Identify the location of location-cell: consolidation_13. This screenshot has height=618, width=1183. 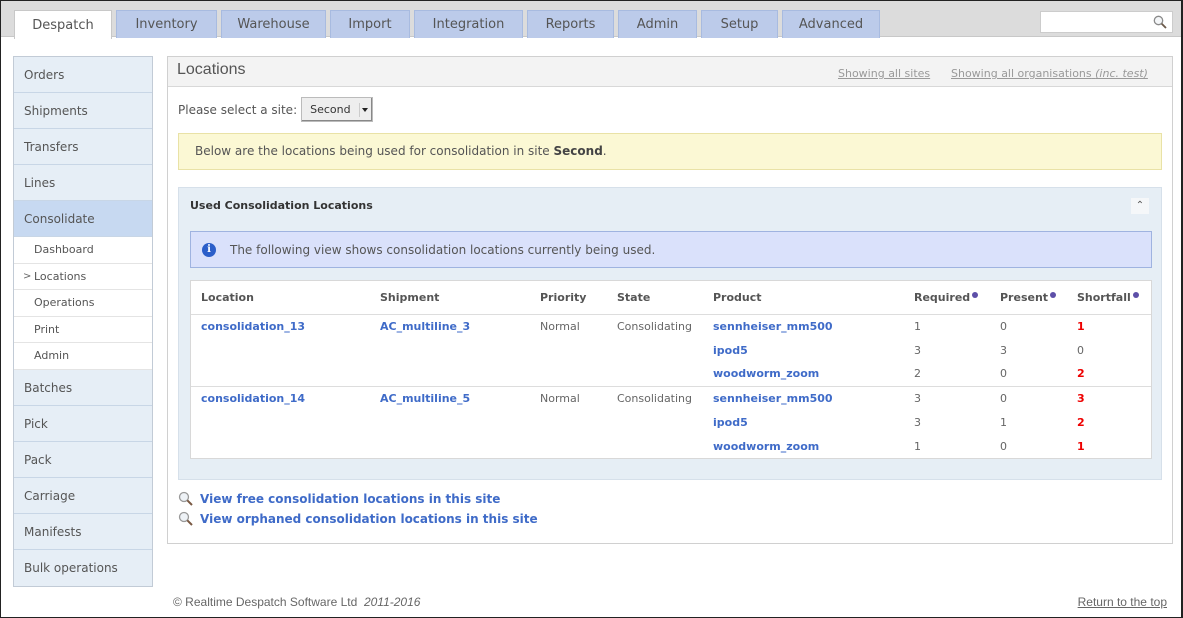
(280, 325).